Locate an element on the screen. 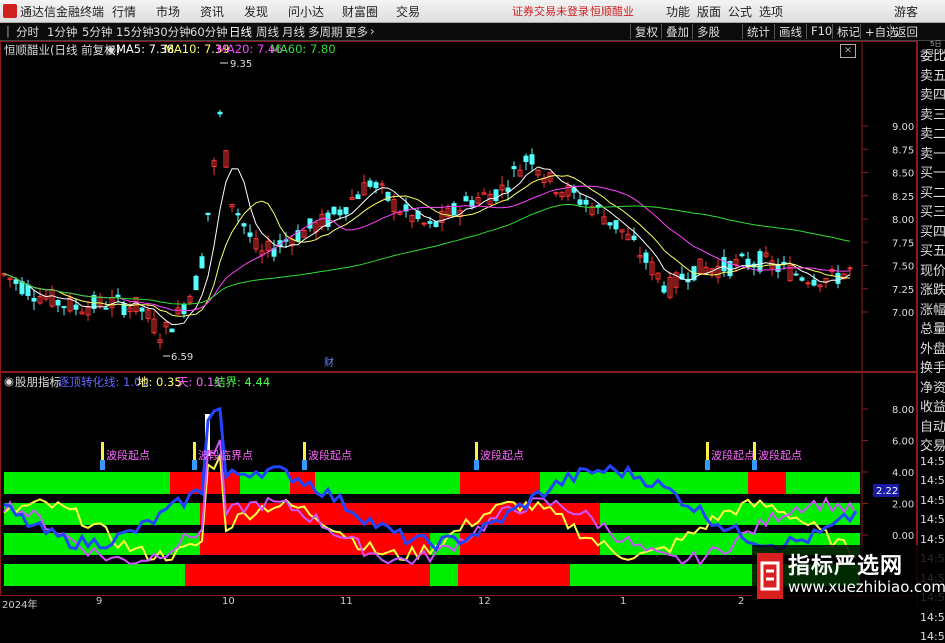  sidebar-item: 卖二 is located at coordinates (932, 132).